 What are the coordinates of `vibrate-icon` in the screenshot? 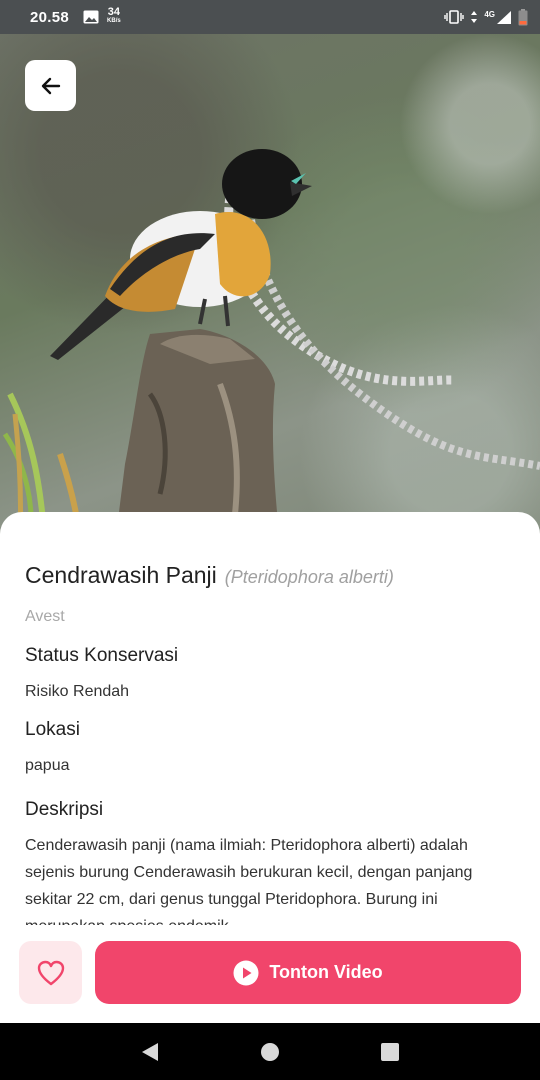 It's located at (454, 17).